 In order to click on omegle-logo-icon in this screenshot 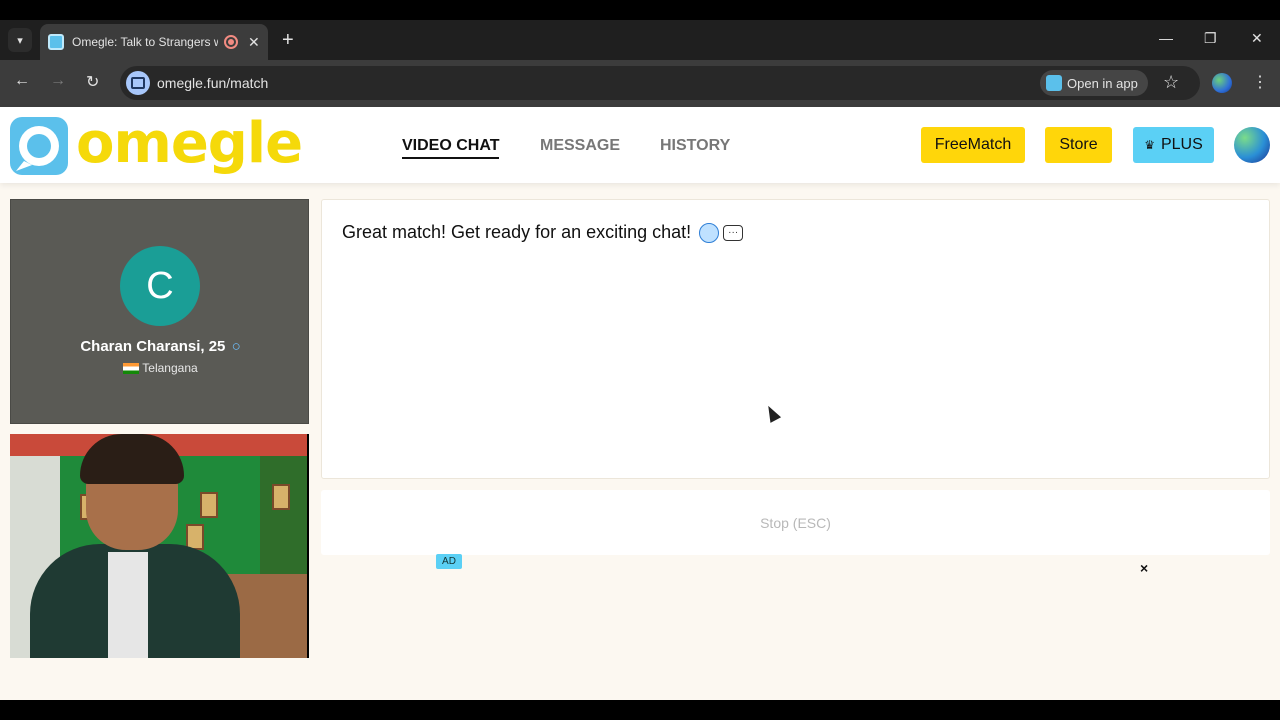, I will do `click(39, 146)`.